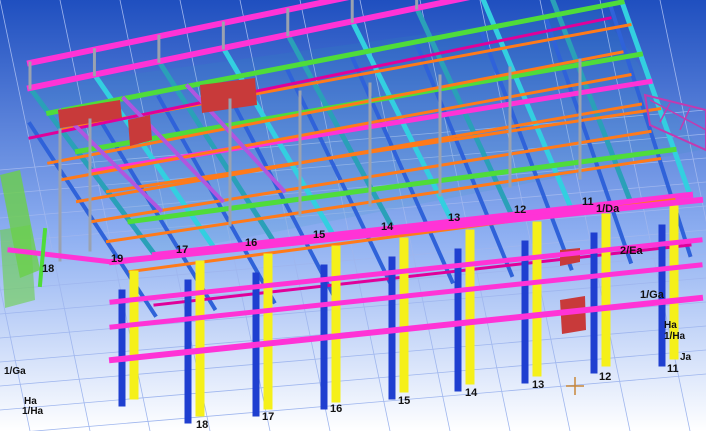 This screenshot has width=706, height=431. What do you see at coordinates (588, 202) in the screenshot?
I see `grid-label-back: 11` at bounding box center [588, 202].